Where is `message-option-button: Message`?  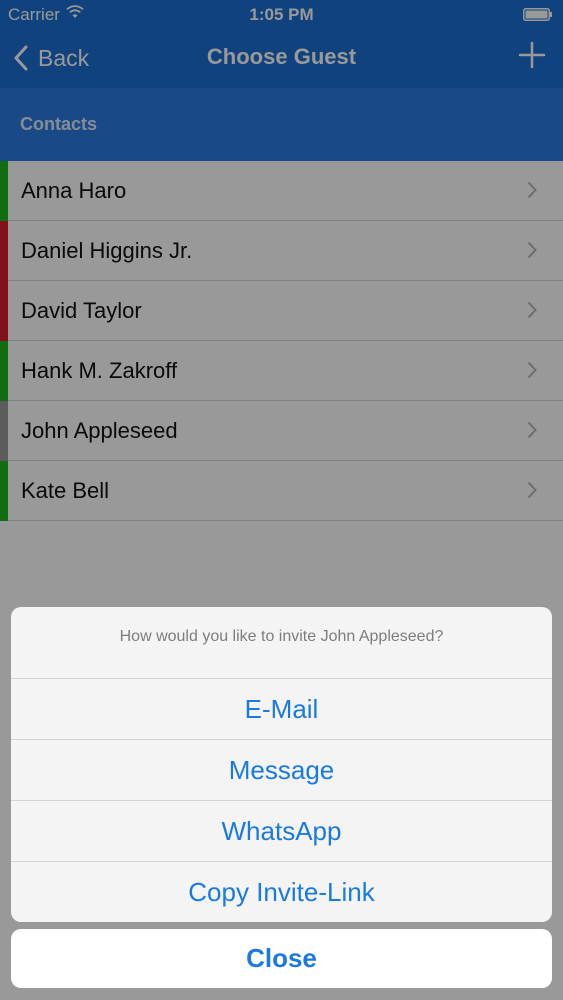 message-option-button: Message is located at coordinates (281, 770).